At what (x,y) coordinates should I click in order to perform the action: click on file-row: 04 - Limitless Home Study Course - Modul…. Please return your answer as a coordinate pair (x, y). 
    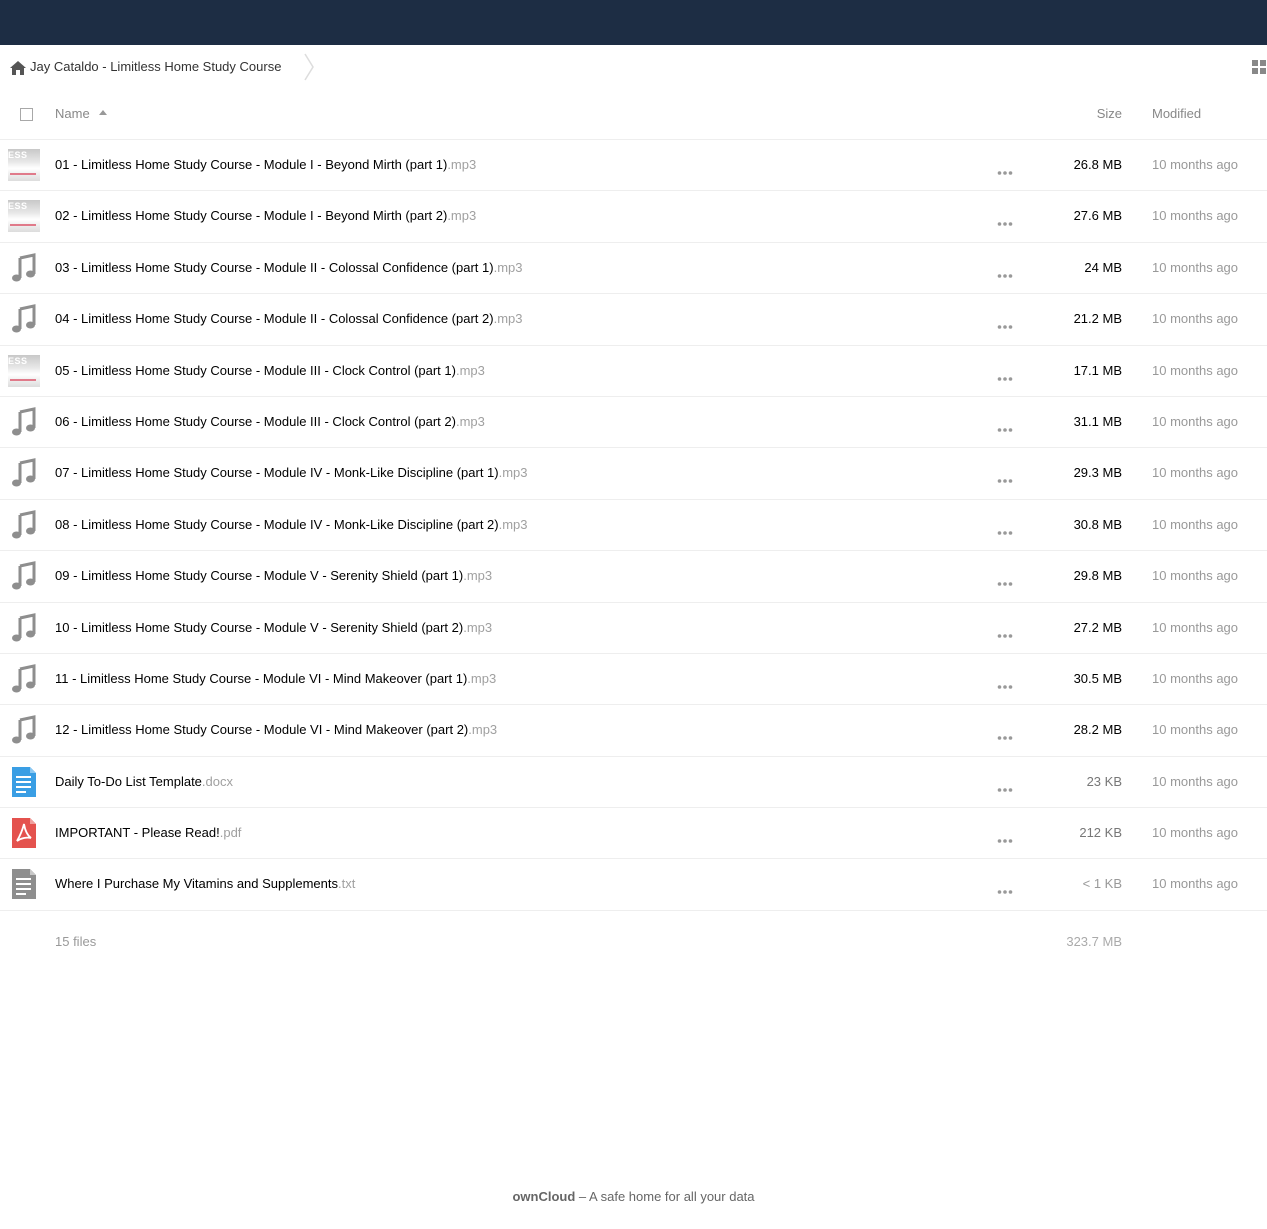
    Looking at the image, I should click on (633, 320).